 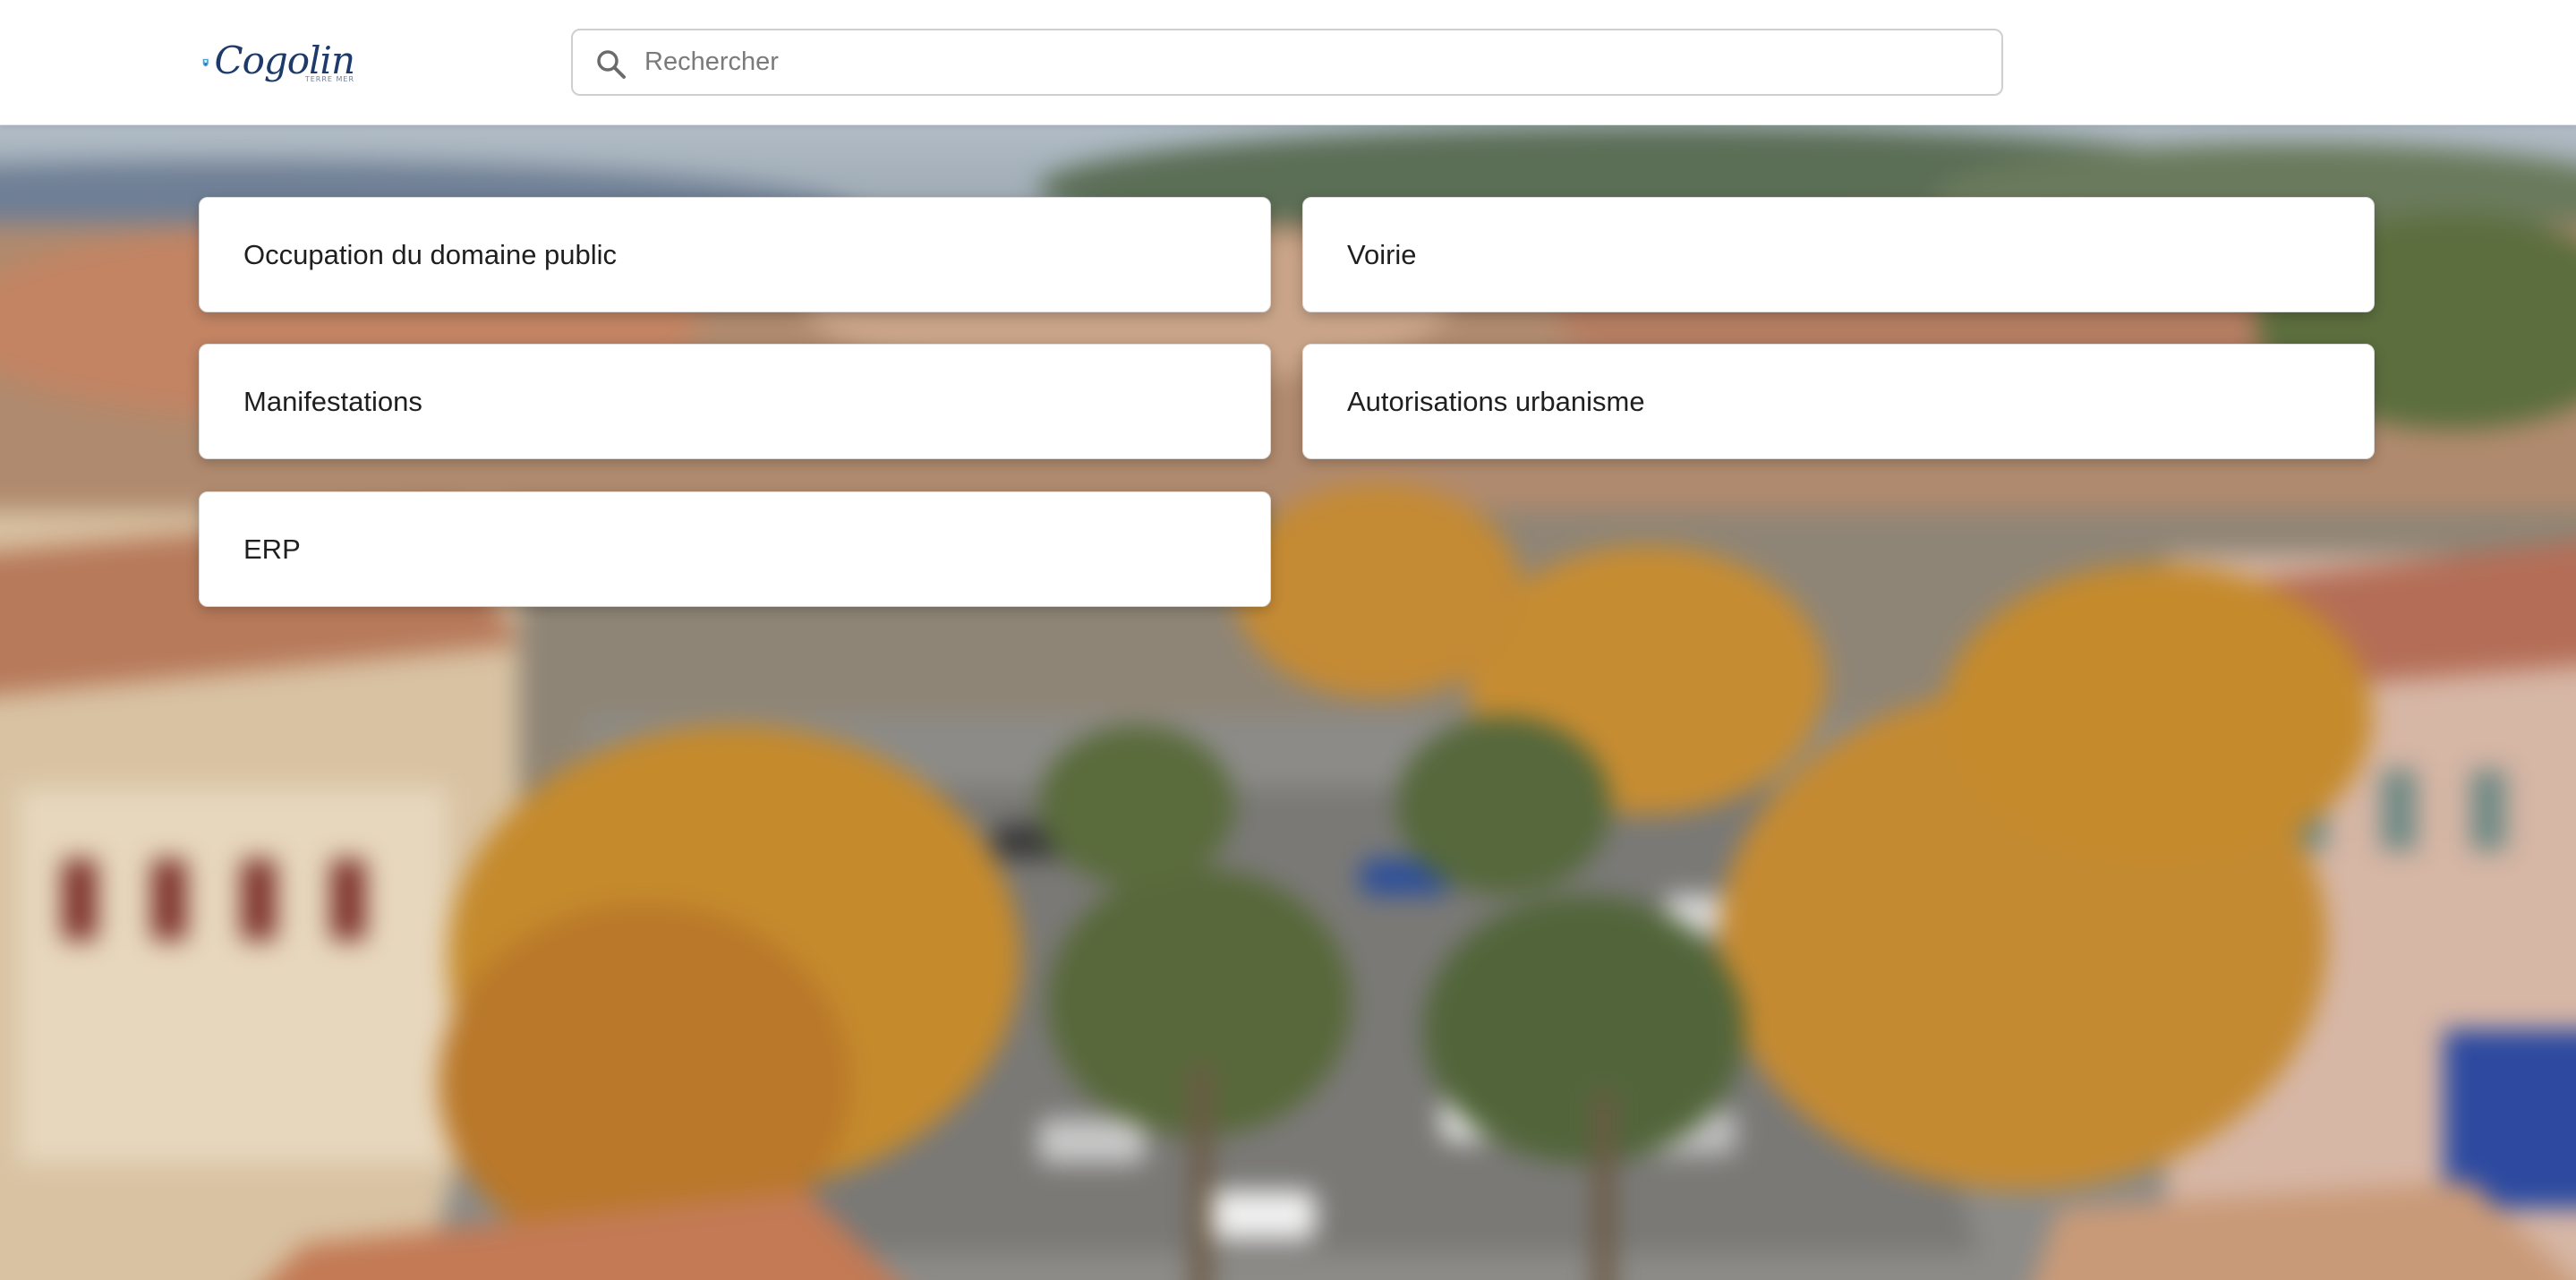 I want to click on category-card-manifestations: Manifestations, so click(x=735, y=401).